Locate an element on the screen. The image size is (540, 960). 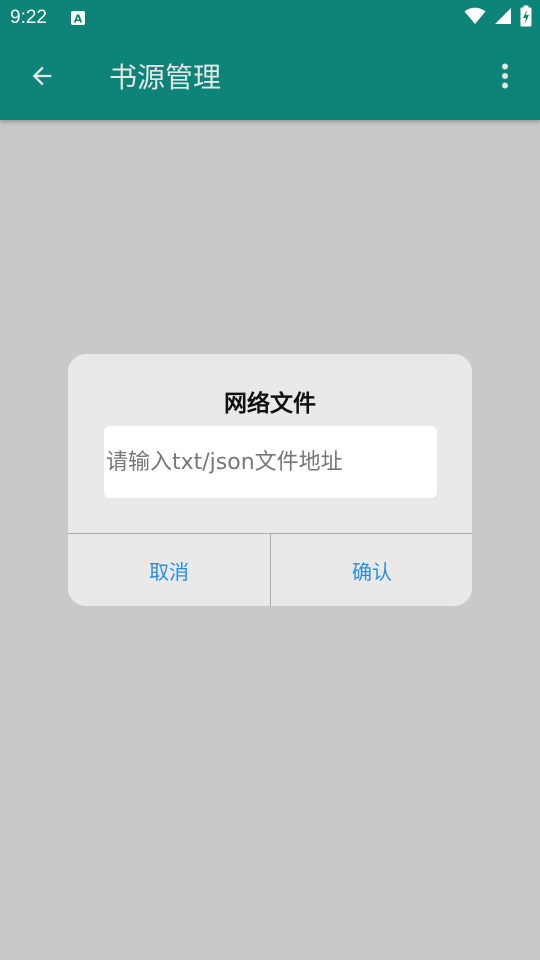
back-button is located at coordinates (42, 78).